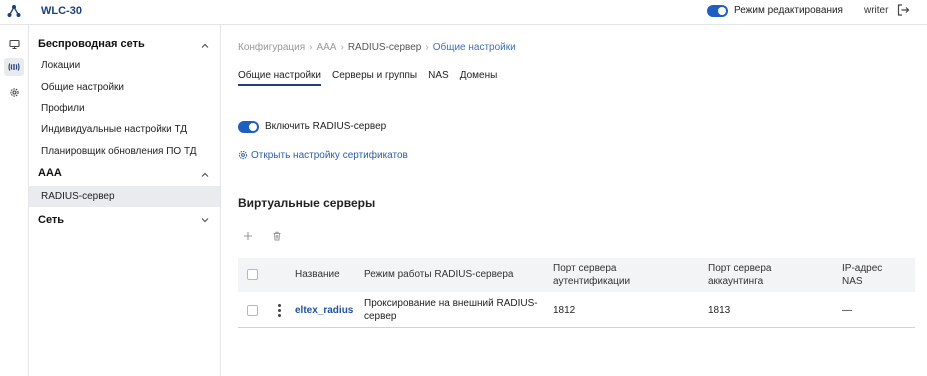  I want to click on app-title: WLC-30, so click(61, 11).